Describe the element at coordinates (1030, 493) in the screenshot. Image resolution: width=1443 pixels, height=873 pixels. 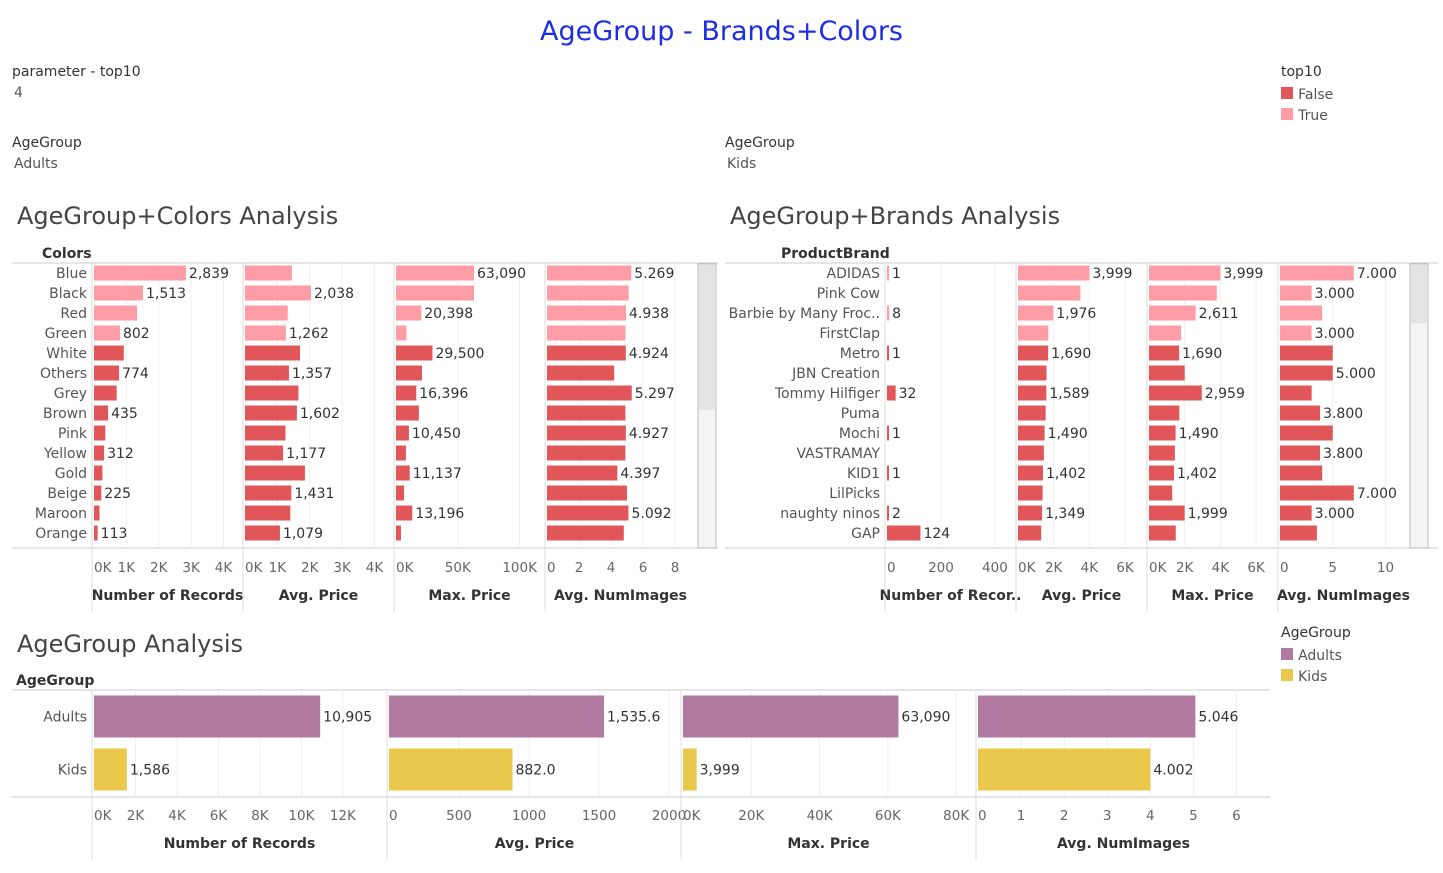
I see `bar-avg-price-lilpicks` at that location.